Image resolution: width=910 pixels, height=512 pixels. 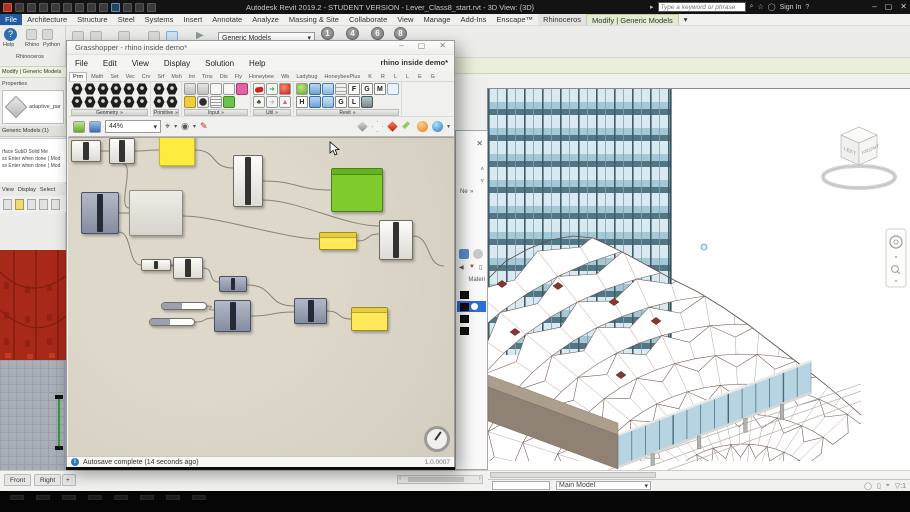 I want to click on gh-node-comp-sel-mini, so click(x=233, y=284).